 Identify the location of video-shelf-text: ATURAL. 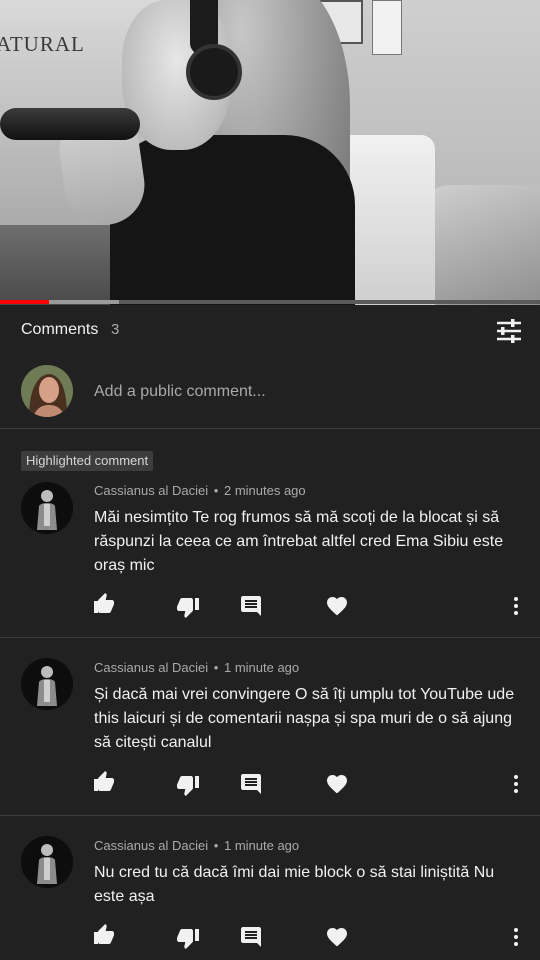
(42, 44).